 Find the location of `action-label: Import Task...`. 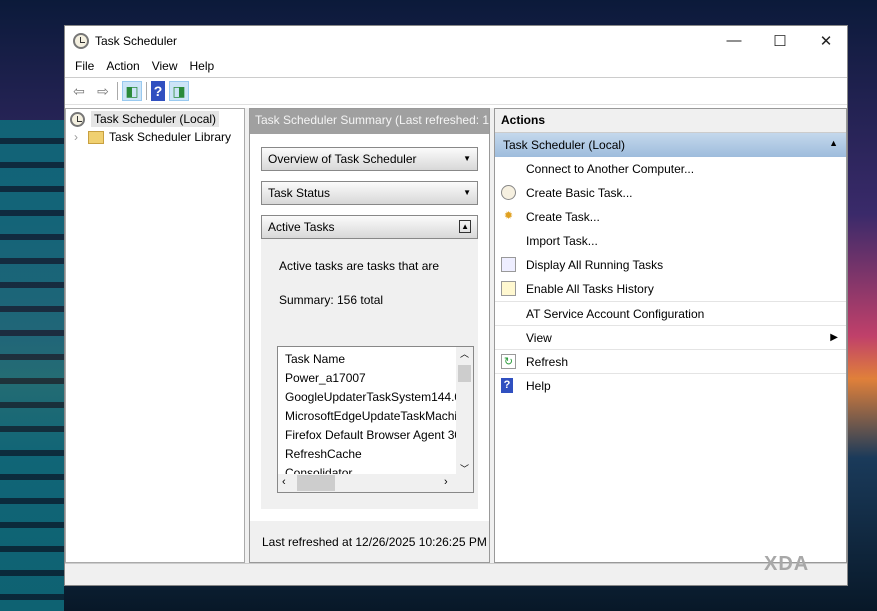

action-label: Import Task... is located at coordinates (562, 241).